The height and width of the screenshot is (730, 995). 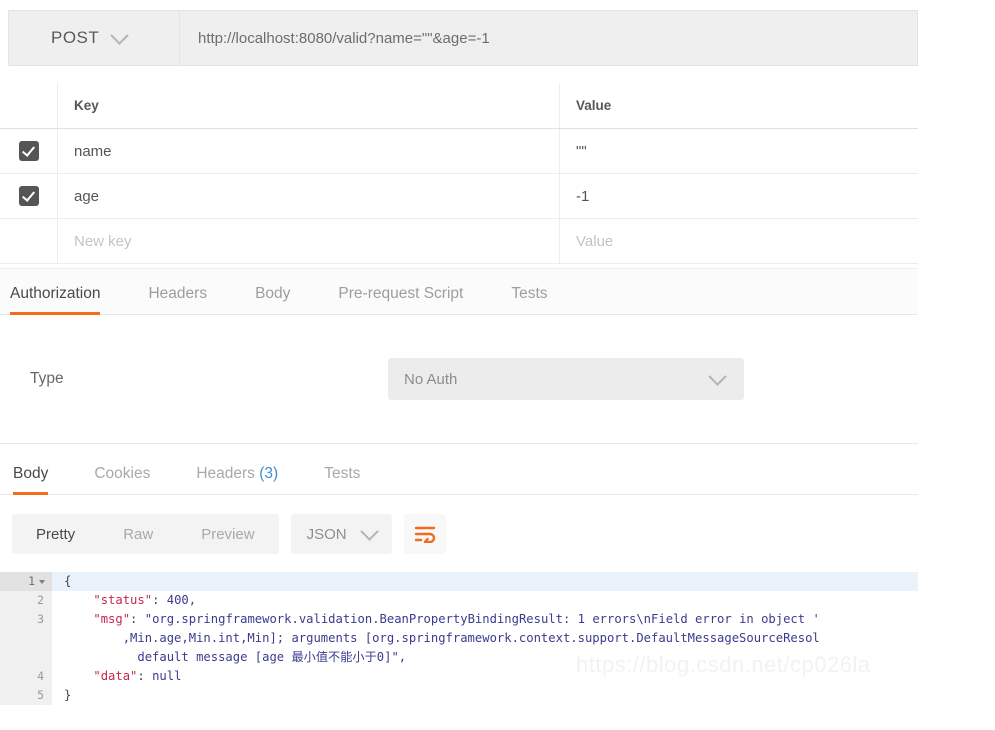 What do you see at coordinates (309, 196) in the screenshot?
I see `param-key-input: age` at bounding box center [309, 196].